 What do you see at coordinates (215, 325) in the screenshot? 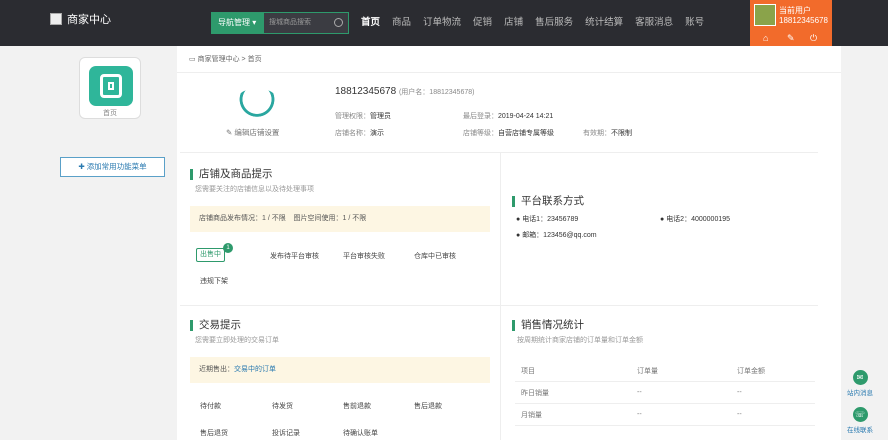
I see `trade-title: 交易提示` at bounding box center [215, 325].